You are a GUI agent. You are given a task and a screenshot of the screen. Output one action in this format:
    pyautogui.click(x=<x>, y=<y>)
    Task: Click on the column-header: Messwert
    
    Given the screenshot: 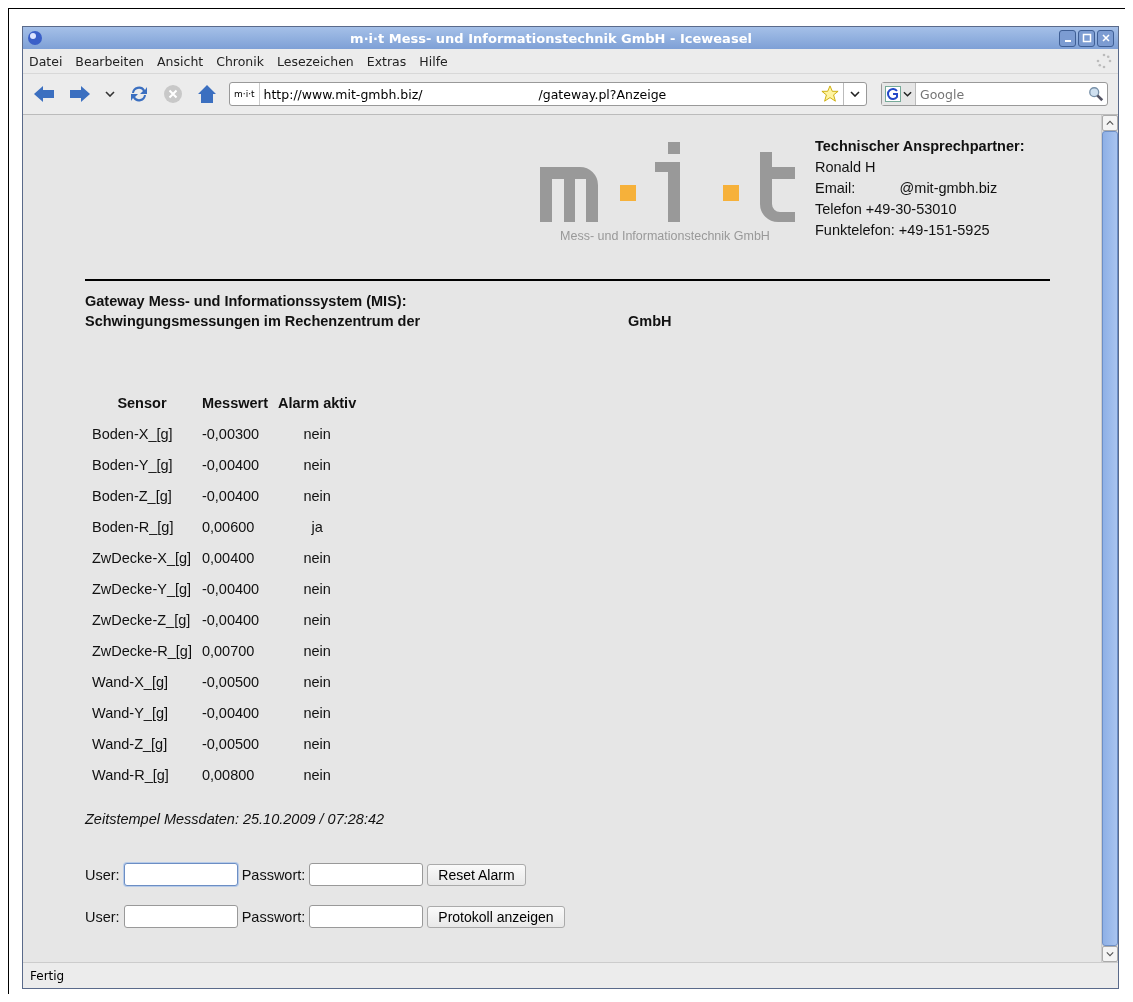 What is the action you would take?
    pyautogui.click(x=234, y=403)
    